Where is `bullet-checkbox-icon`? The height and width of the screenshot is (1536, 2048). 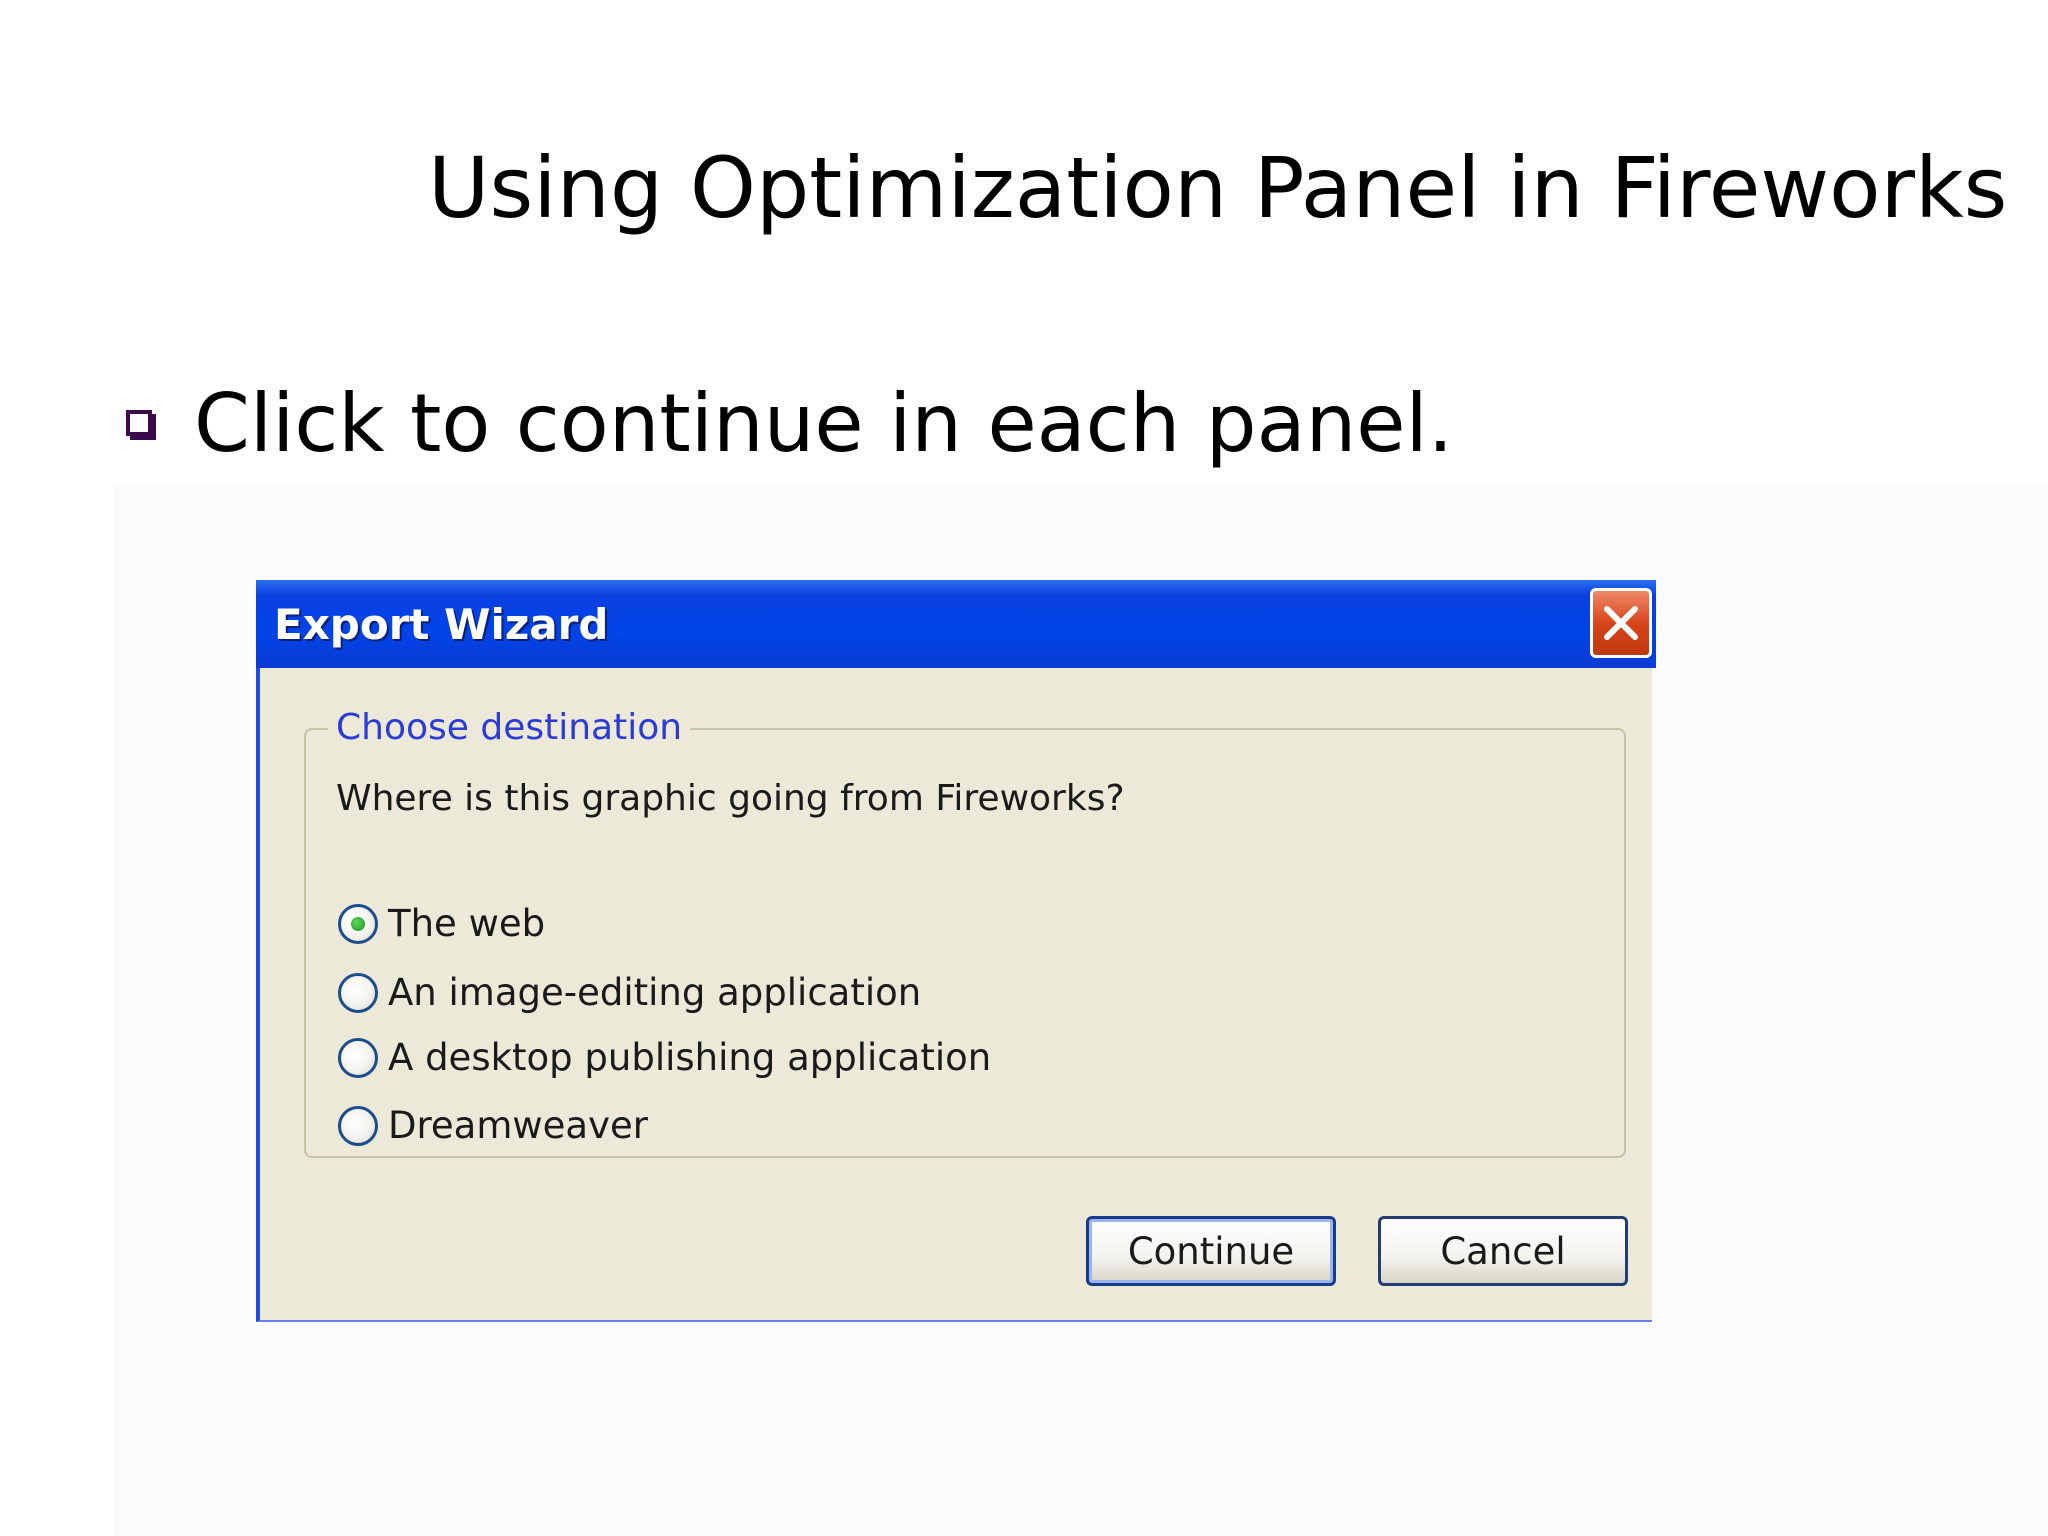
bullet-checkbox-icon is located at coordinates (139, 423).